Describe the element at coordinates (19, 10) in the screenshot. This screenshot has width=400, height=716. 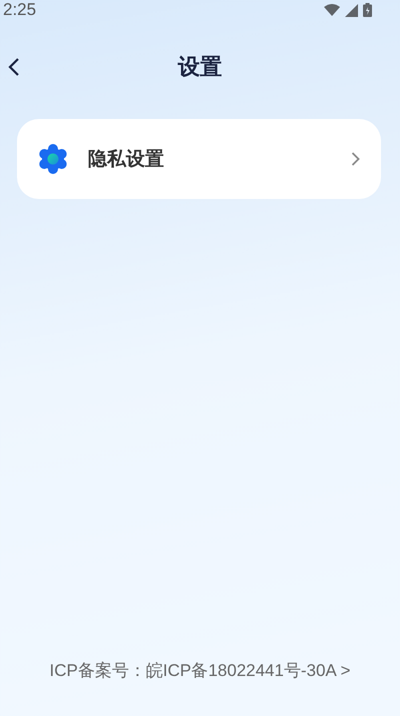
I see `status-time: 2:25` at that location.